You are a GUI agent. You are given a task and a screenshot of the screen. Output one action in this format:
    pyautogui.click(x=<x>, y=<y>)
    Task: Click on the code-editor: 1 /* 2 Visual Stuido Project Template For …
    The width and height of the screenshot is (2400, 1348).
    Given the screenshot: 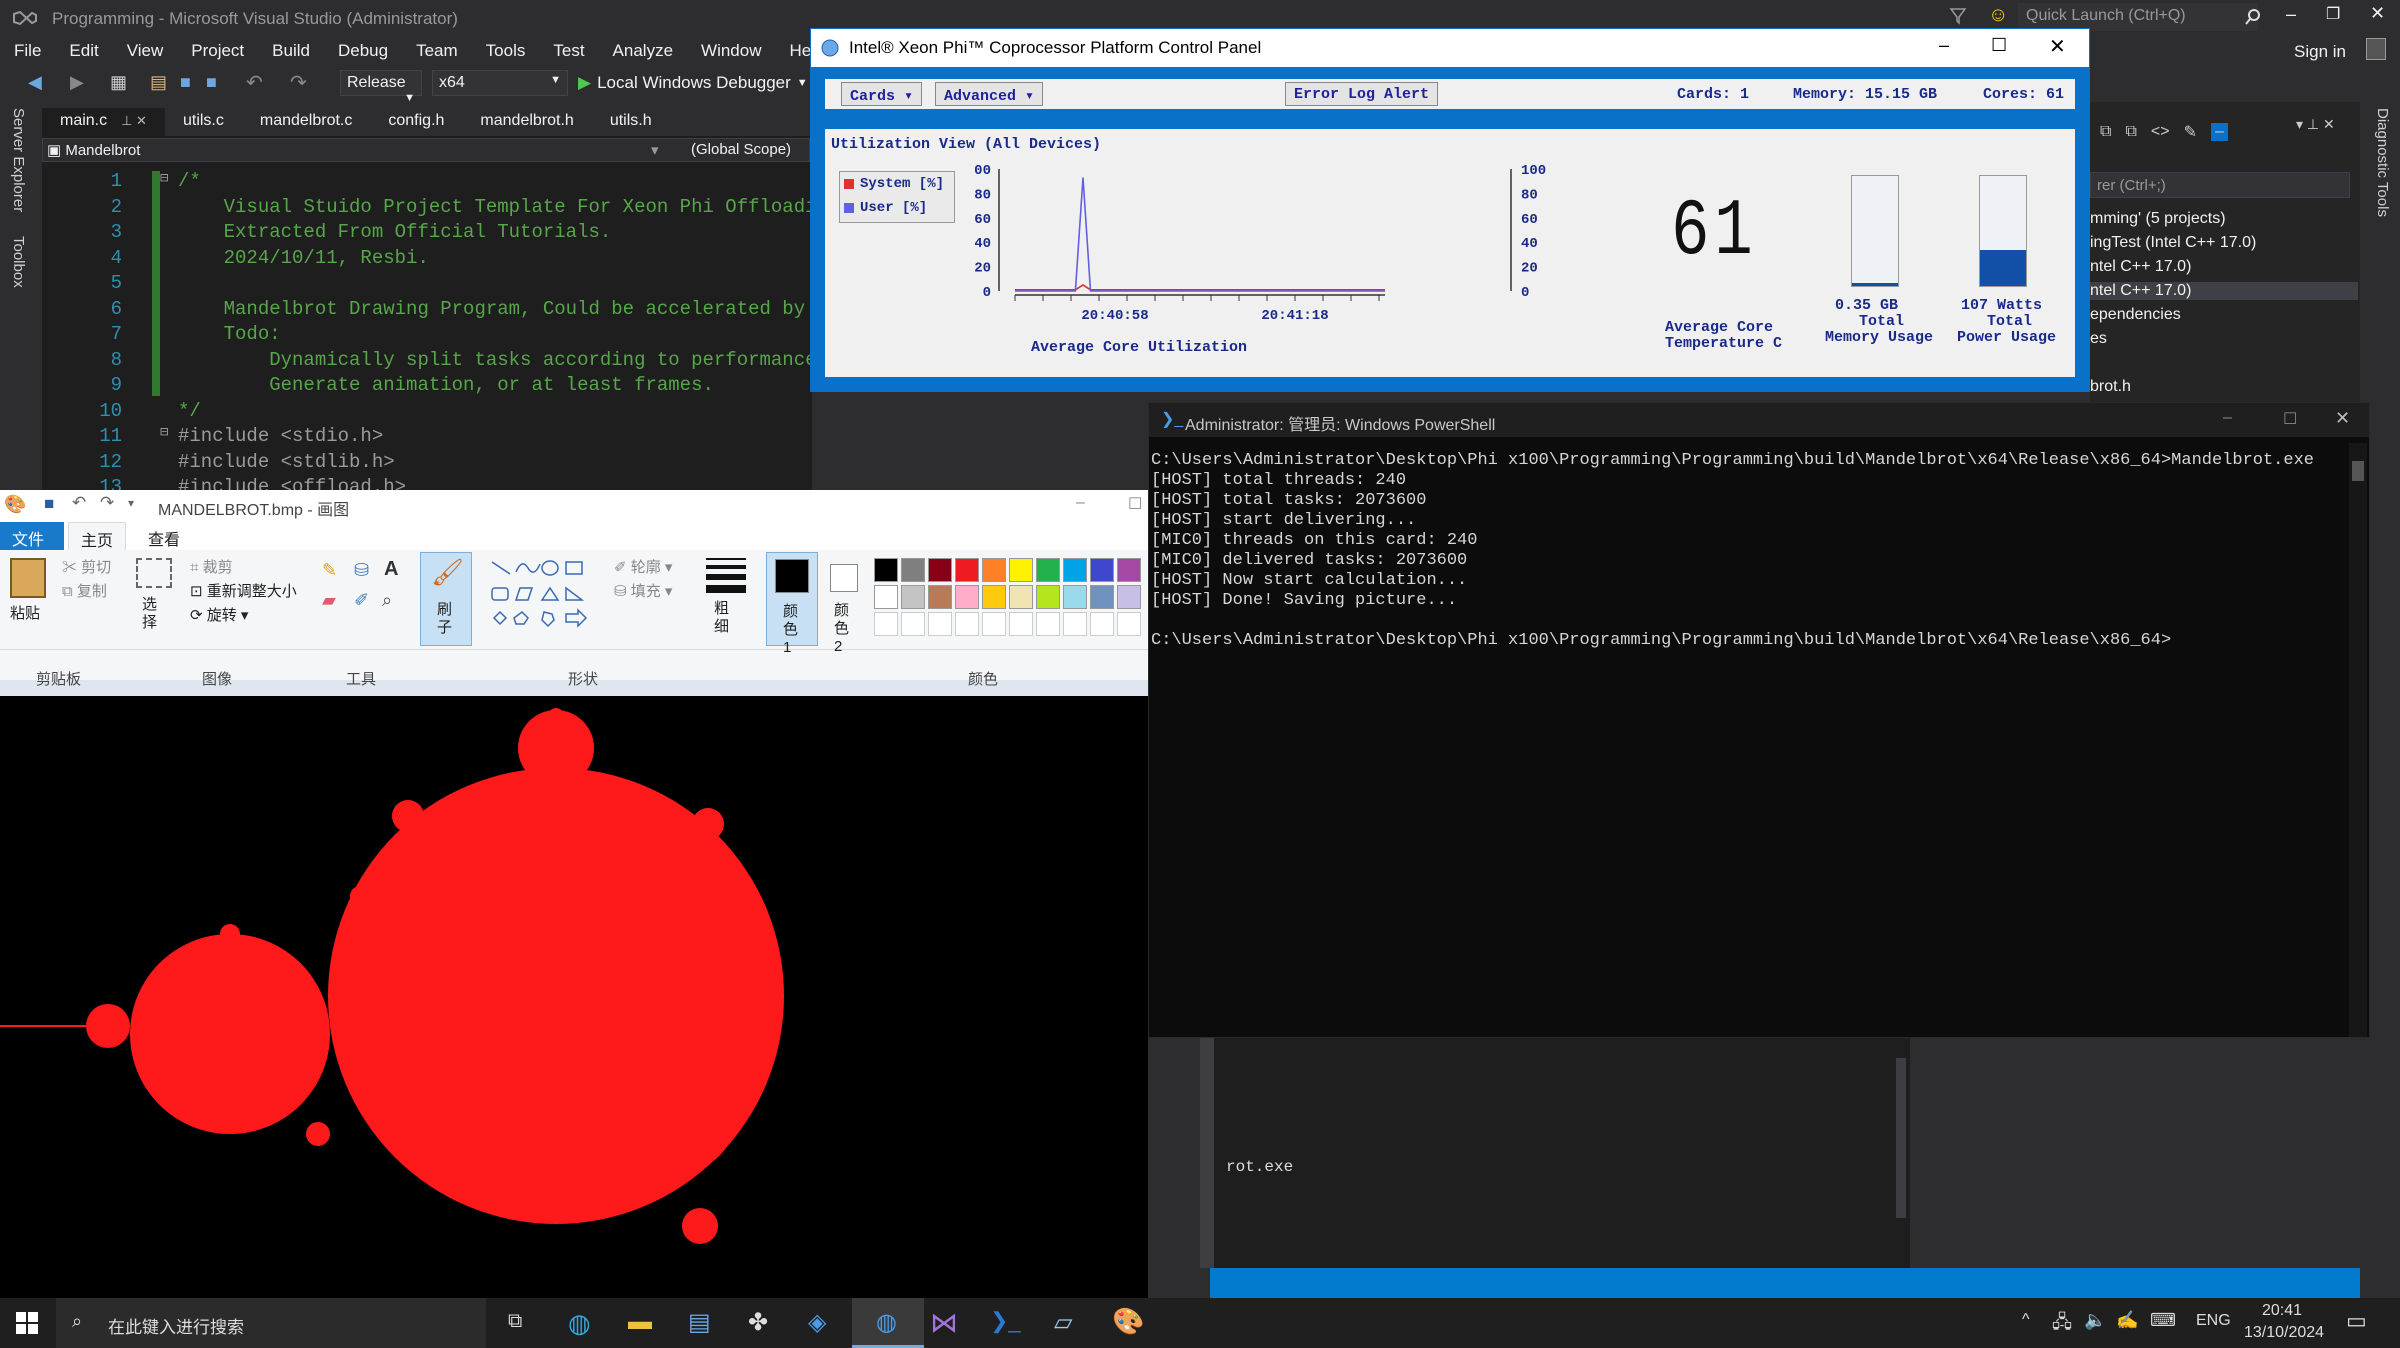 What is the action you would take?
    pyautogui.click(x=440, y=317)
    